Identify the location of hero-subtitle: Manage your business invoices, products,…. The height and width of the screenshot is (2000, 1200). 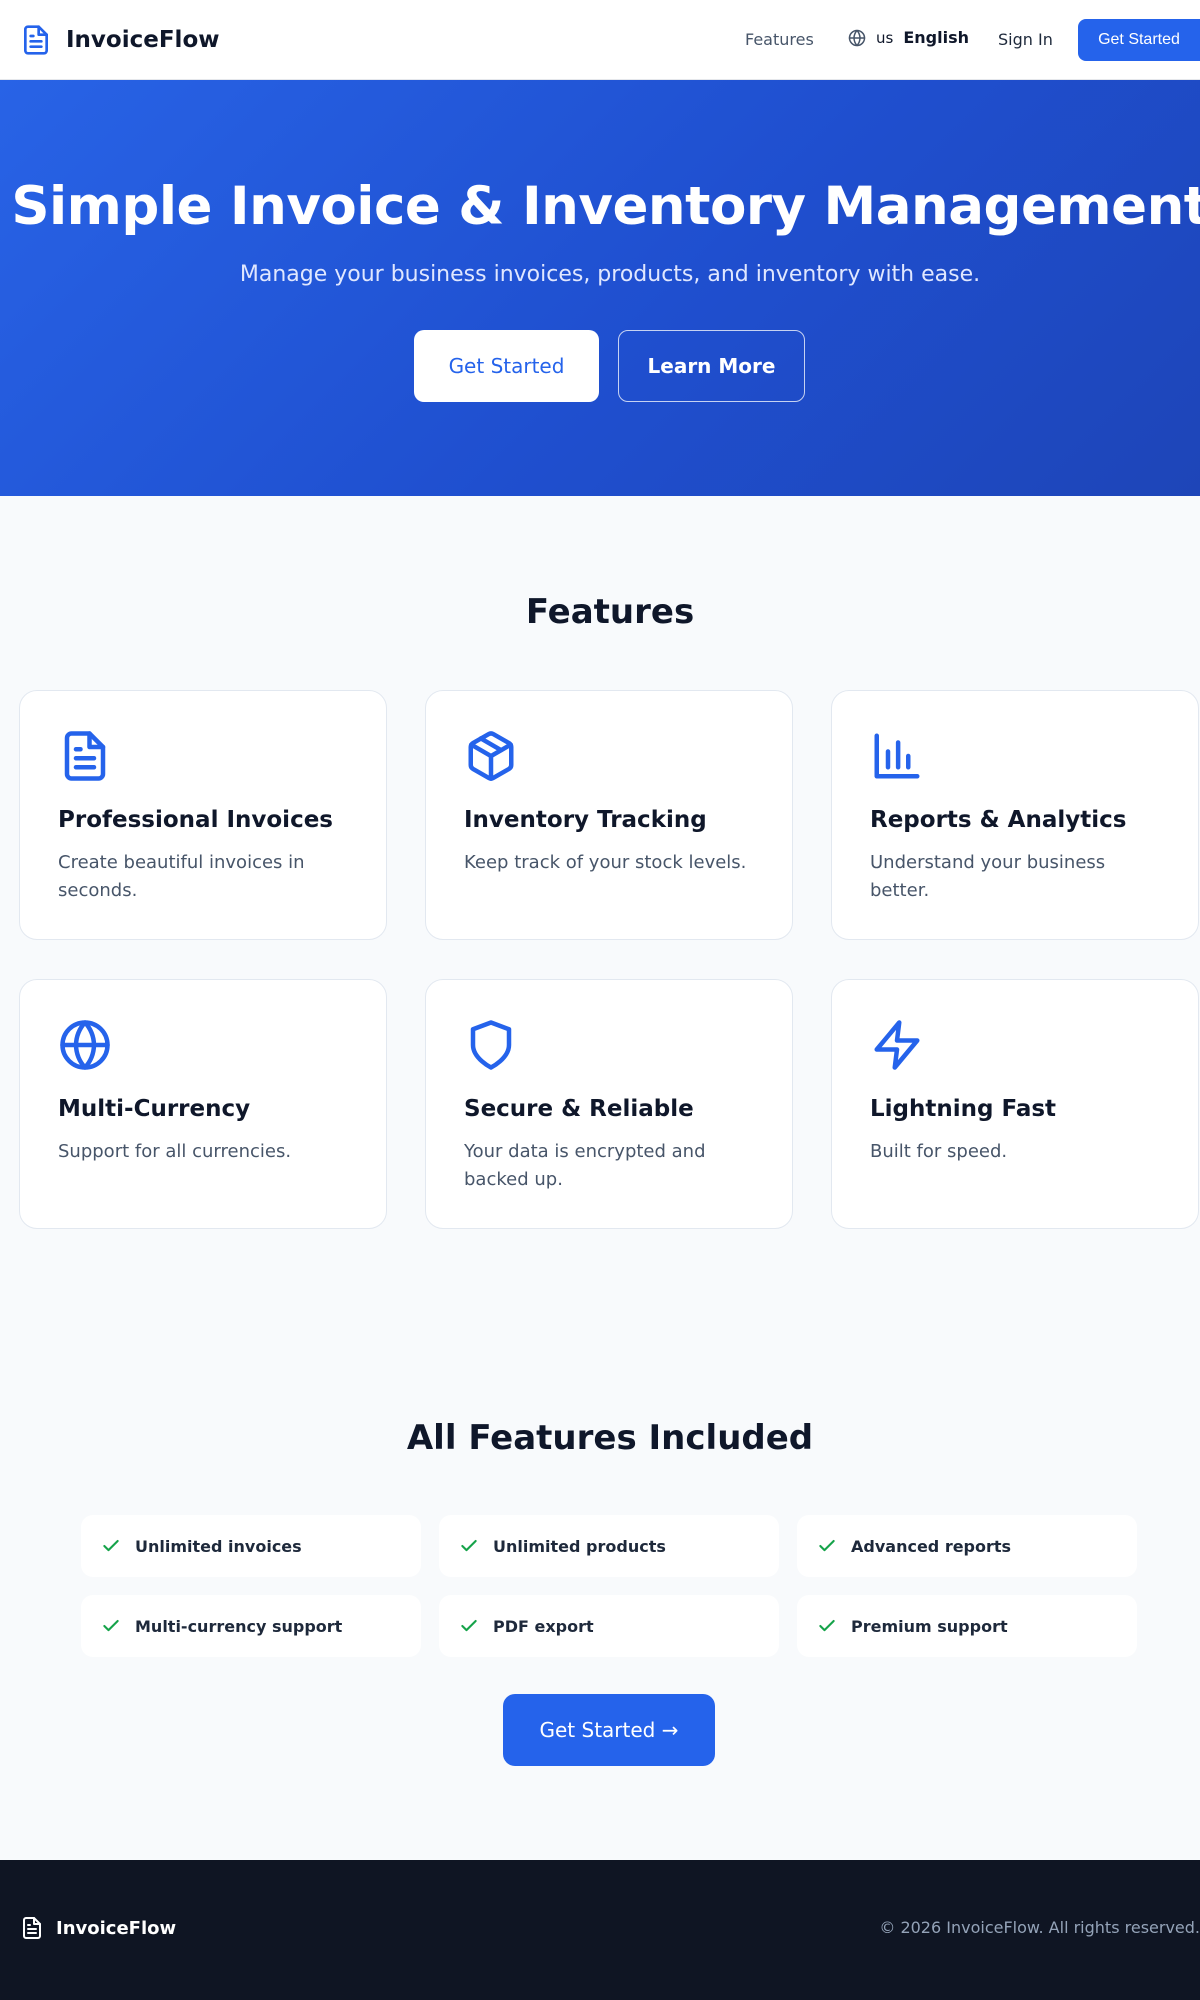
(610, 274).